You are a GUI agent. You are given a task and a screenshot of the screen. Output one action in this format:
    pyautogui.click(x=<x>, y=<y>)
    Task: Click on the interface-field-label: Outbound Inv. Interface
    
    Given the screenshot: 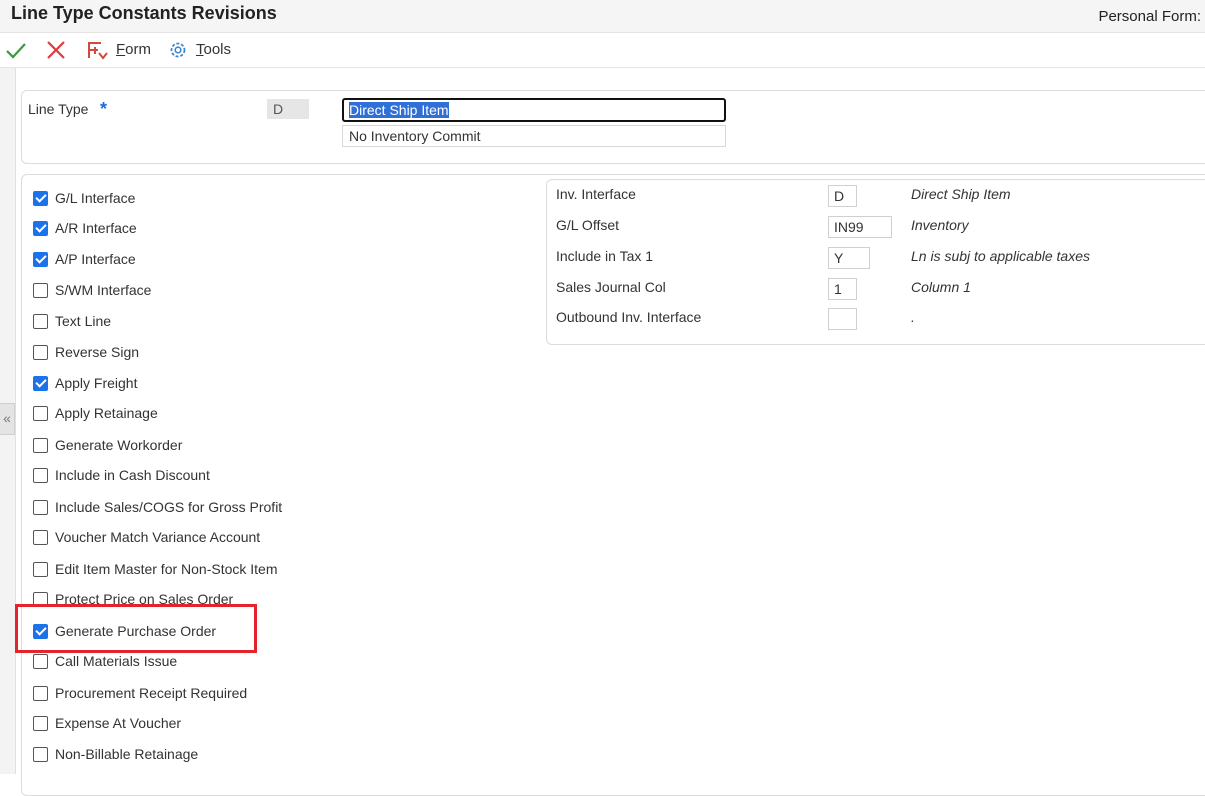 What is the action you would take?
    pyautogui.click(x=629, y=317)
    